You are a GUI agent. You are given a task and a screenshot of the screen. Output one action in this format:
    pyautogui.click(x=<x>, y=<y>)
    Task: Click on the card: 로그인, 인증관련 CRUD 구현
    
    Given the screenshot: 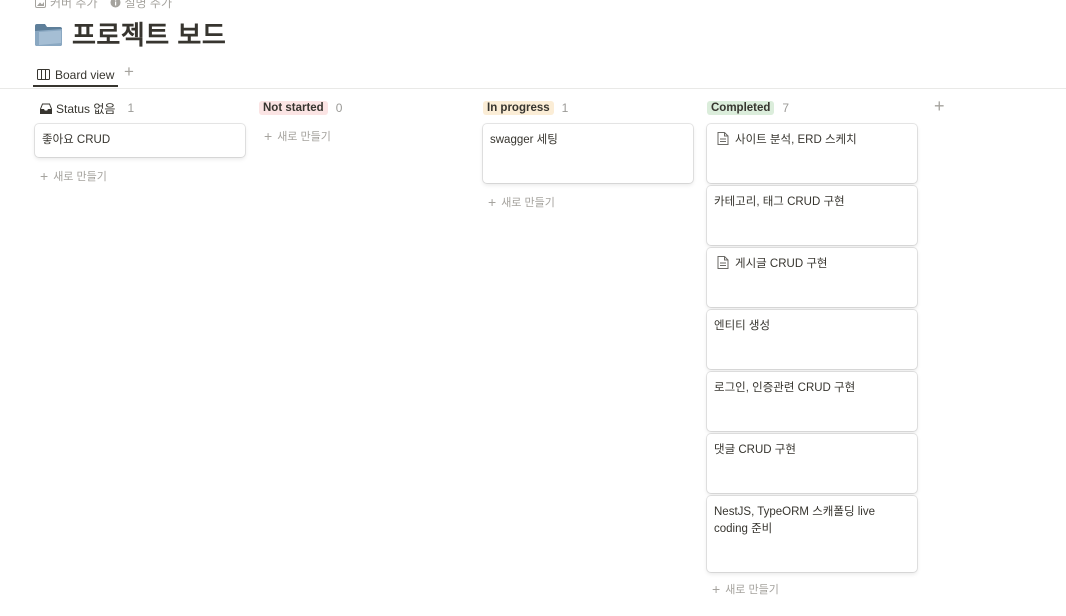 What is the action you would take?
    pyautogui.click(x=812, y=401)
    